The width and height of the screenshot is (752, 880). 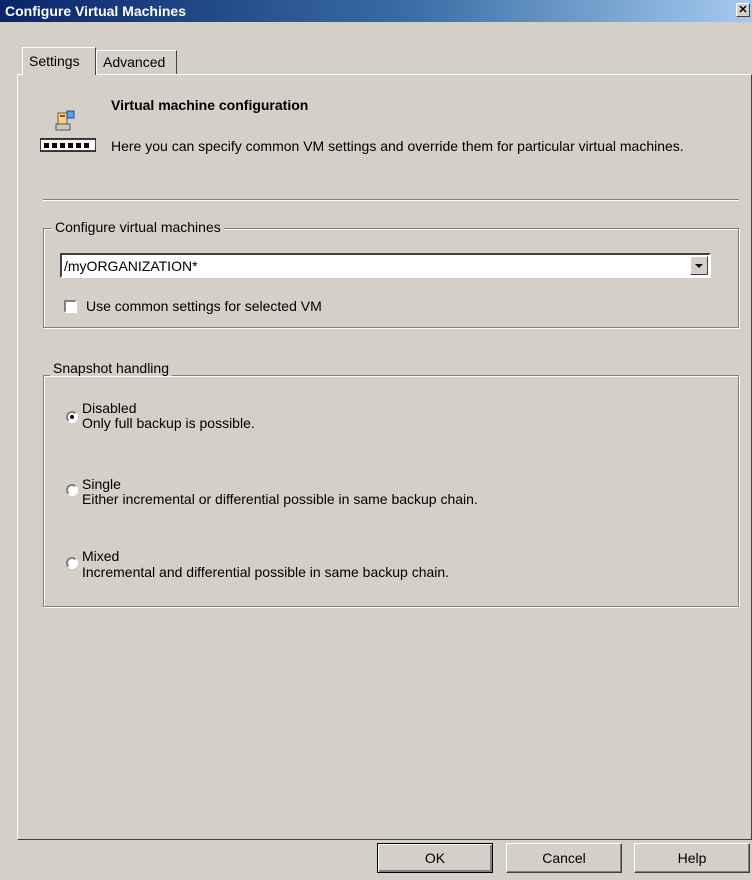 I want to click on page-title: Virtual machine configuration, so click(x=210, y=105).